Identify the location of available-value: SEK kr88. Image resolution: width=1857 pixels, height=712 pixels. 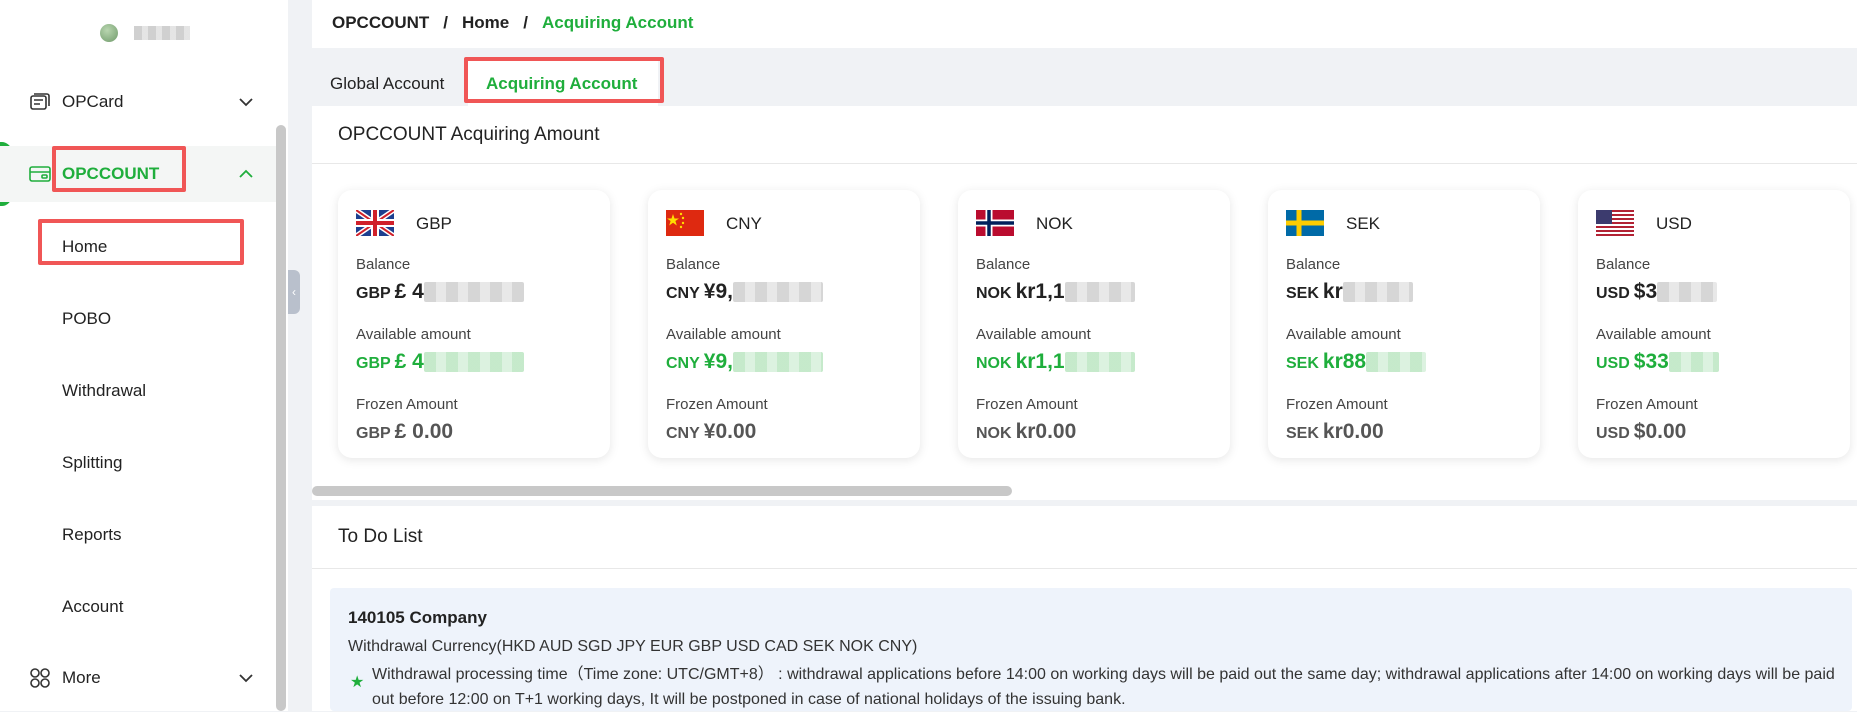
(1356, 362).